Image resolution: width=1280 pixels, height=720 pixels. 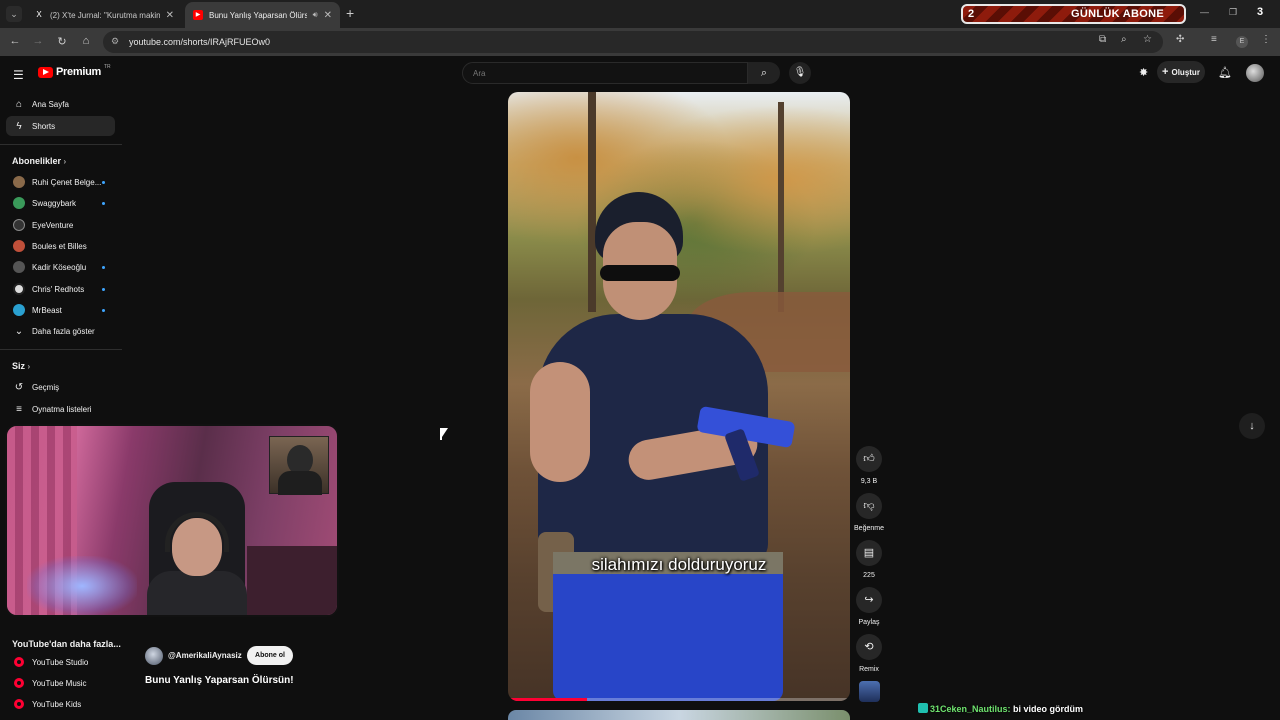 I want to click on secondary-camera, so click(x=299, y=465).